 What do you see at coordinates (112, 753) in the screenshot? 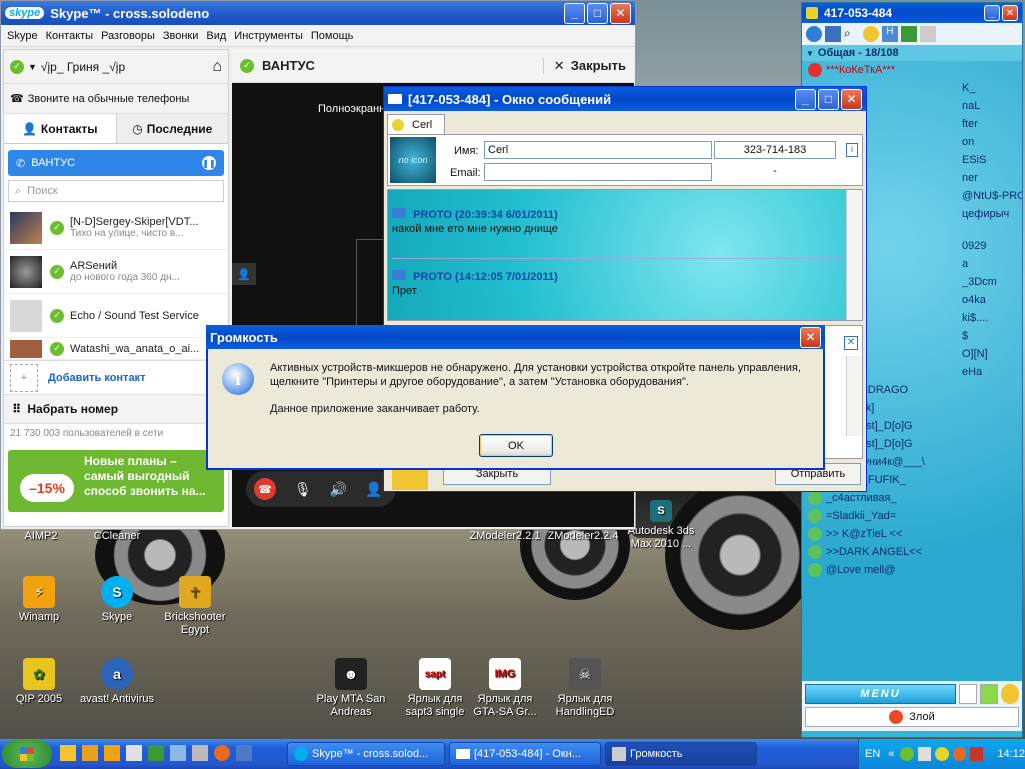
I see `winamp-icon` at bounding box center [112, 753].